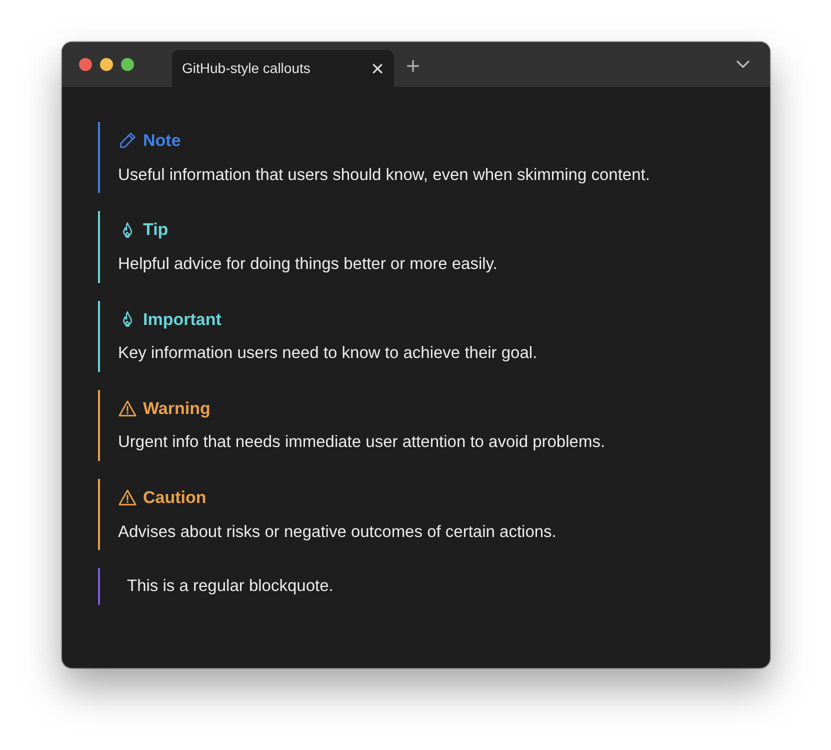 The image size is (831, 750). I want to click on callout-text: Urgent info that needs immediate user attention to avoid problems., so click(362, 443).